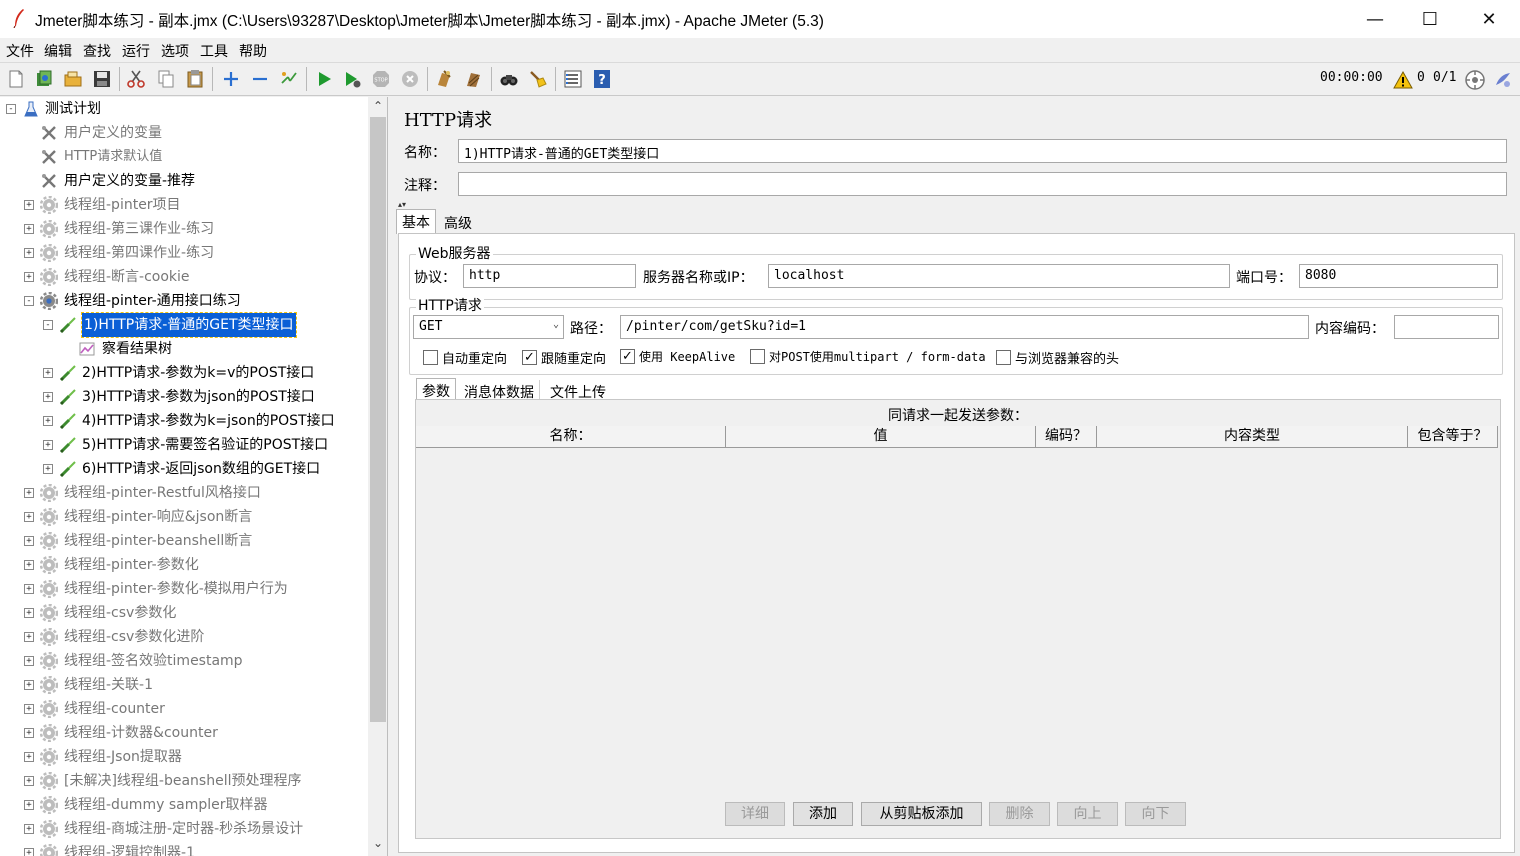 This screenshot has height=856, width=1520. What do you see at coordinates (183, 301) in the screenshot?
I see `tree-node-thread-group-active: - 线程组-pinter-通用接口练习` at bounding box center [183, 301].